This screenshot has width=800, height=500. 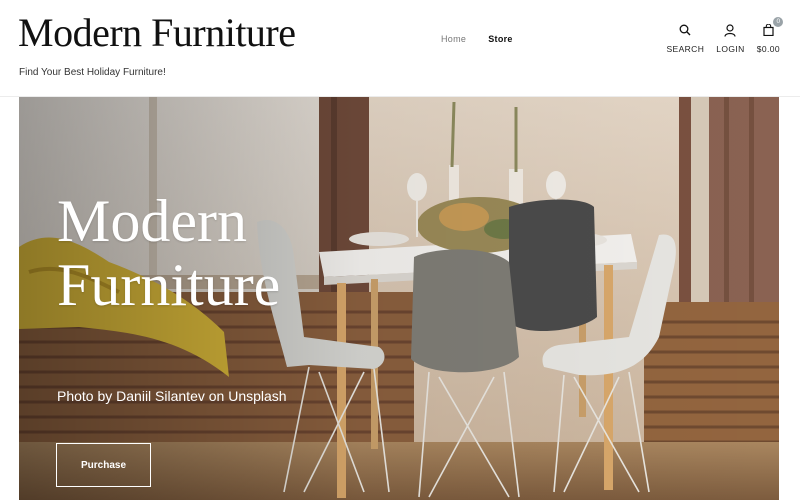 I want to click on hero-title: Modern Furniture, so click(x=169, y=253).